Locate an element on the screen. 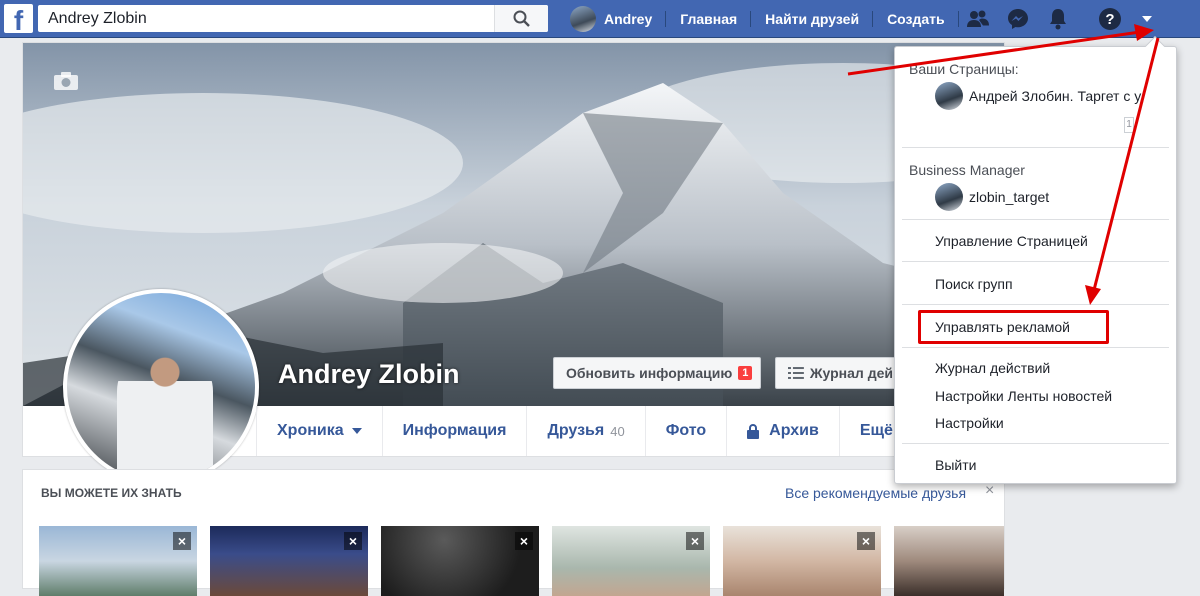  arrow-to-menu-button is located at coordinates (994, 53).